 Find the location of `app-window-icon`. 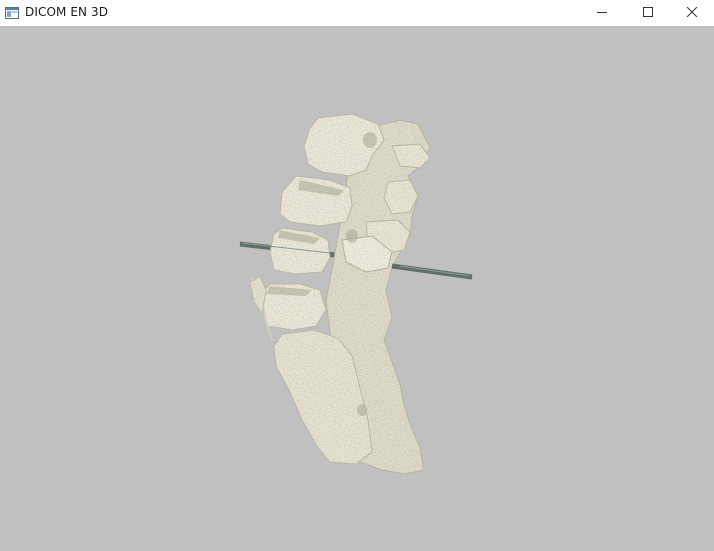

app-window-icon is located at coordinates (12, 13).